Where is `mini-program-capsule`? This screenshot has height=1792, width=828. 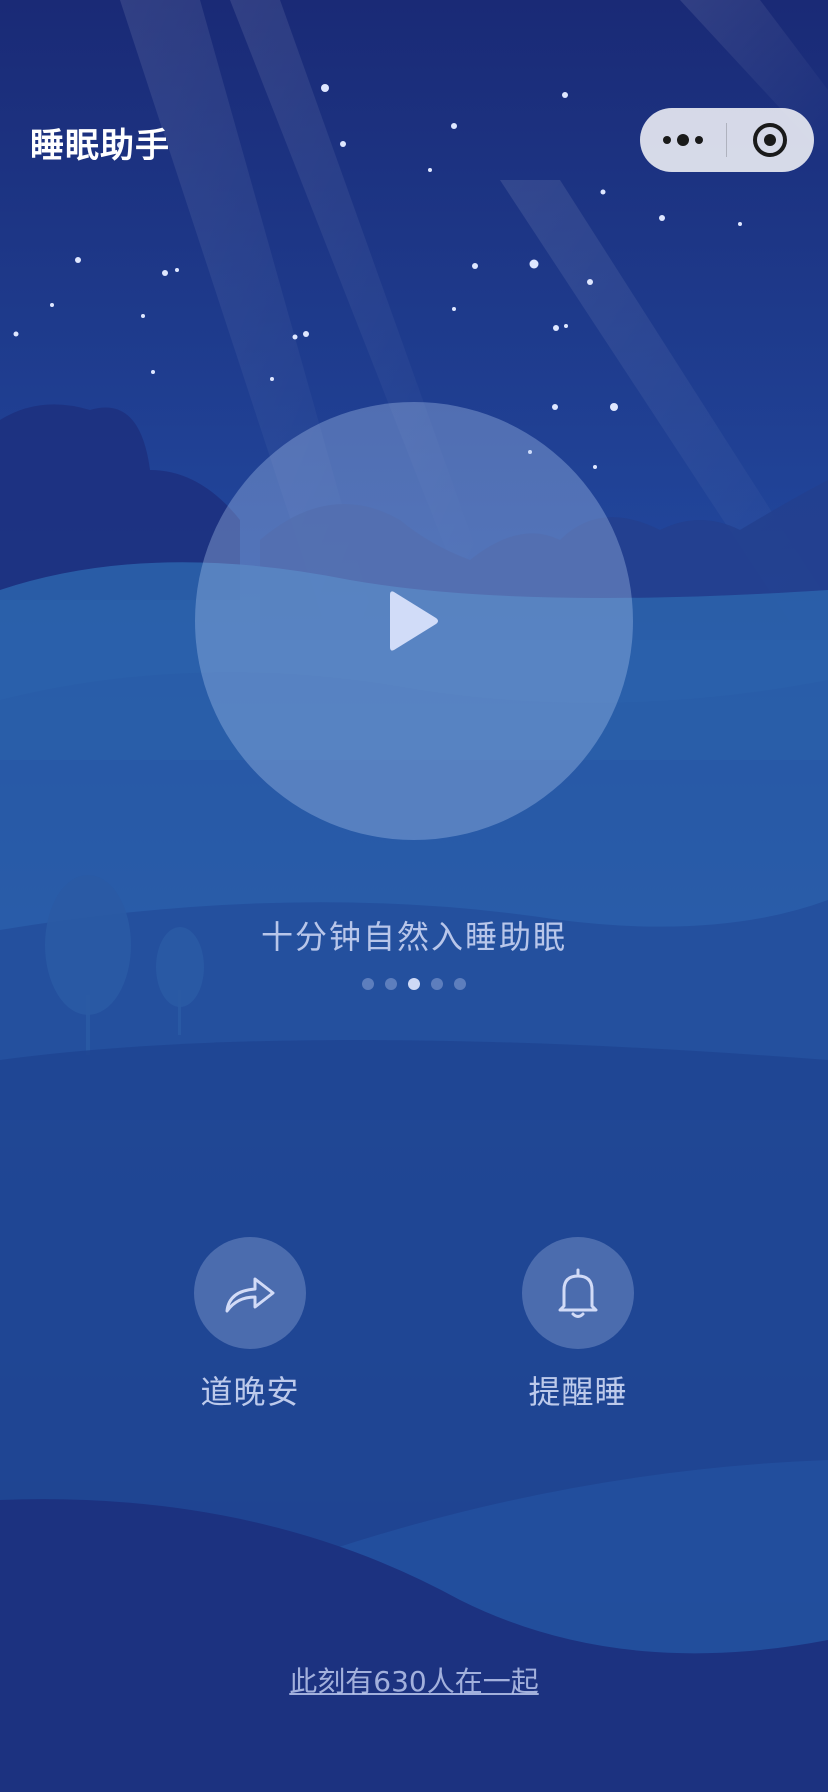
mini-program-capsule is located at coordinates (727, 140).